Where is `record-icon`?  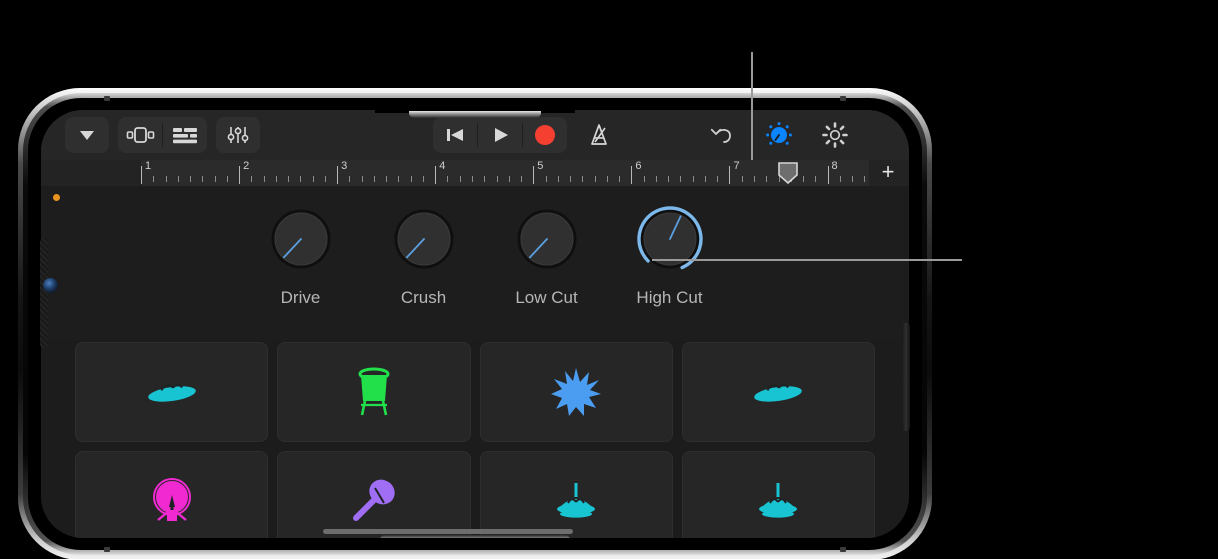
record-icon is located at coordinates (545, 135).